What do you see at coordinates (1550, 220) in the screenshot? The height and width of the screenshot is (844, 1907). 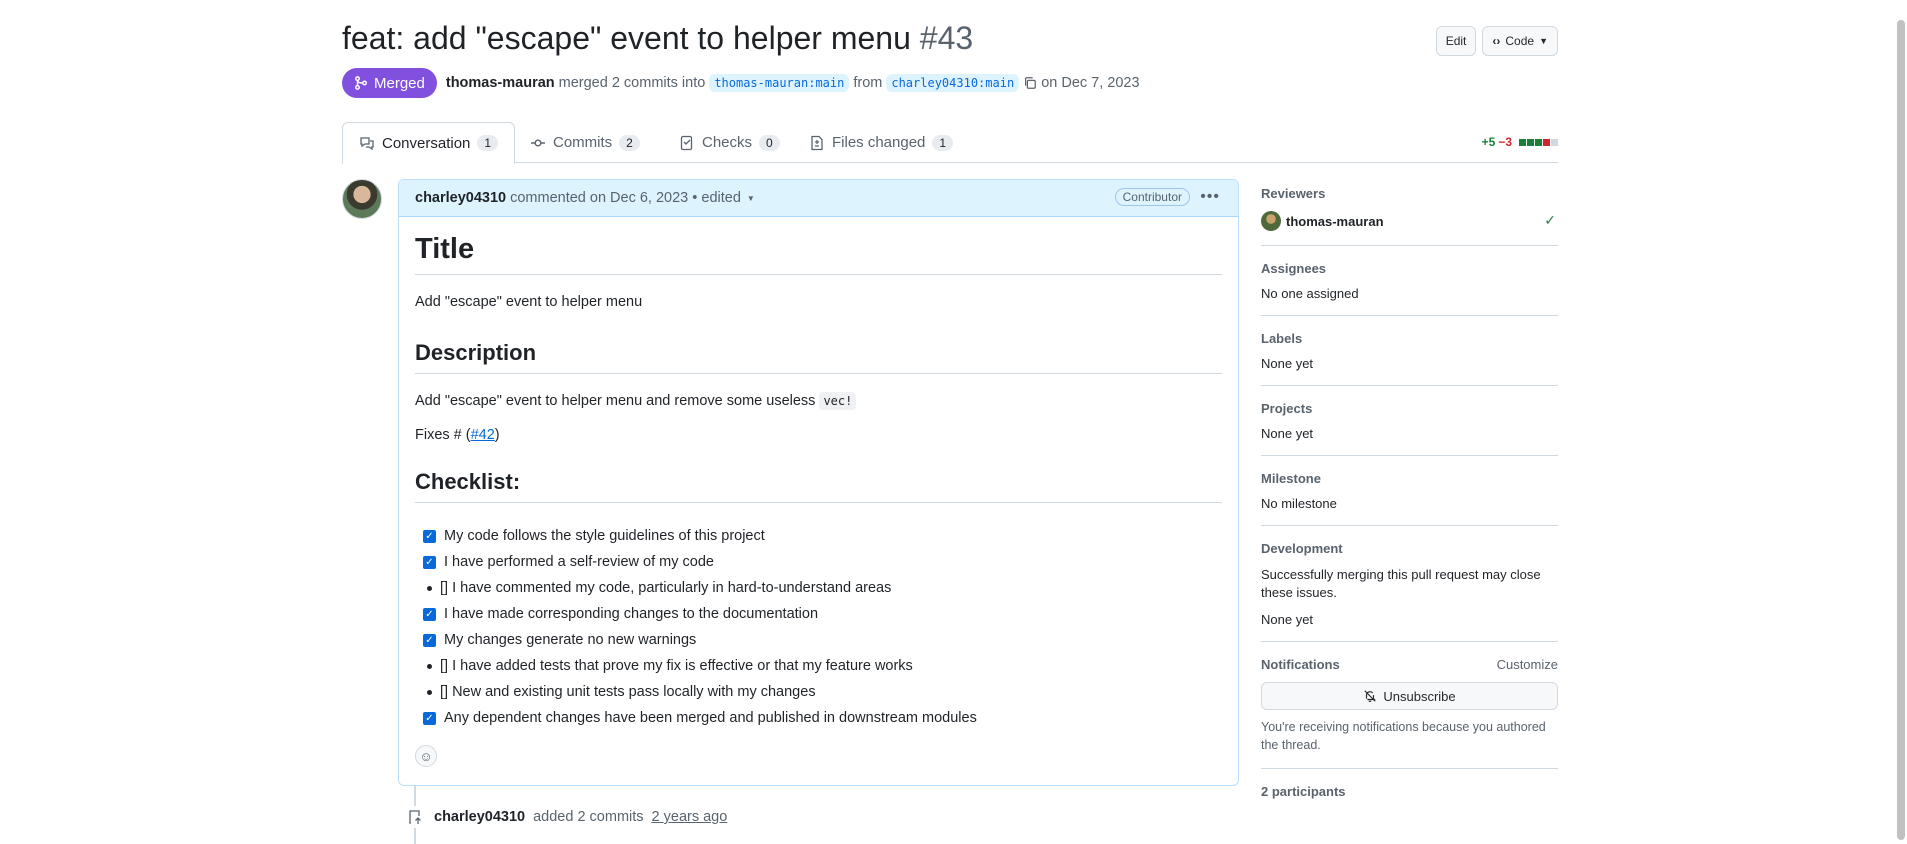 I see `check-icon: ✓` at bounding box center [1550, 220].